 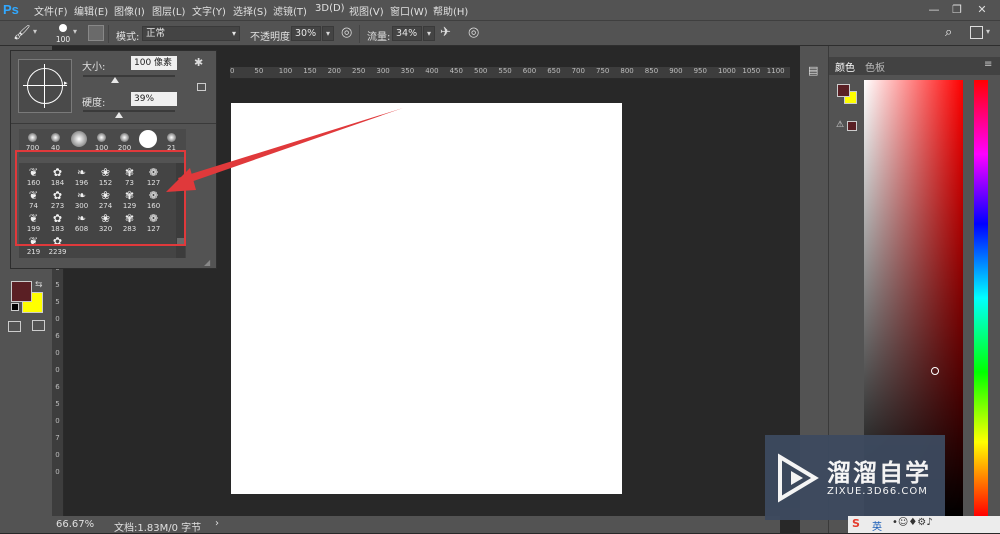 I want to click on brush-size-label: 219, so click(x=33, y=252).